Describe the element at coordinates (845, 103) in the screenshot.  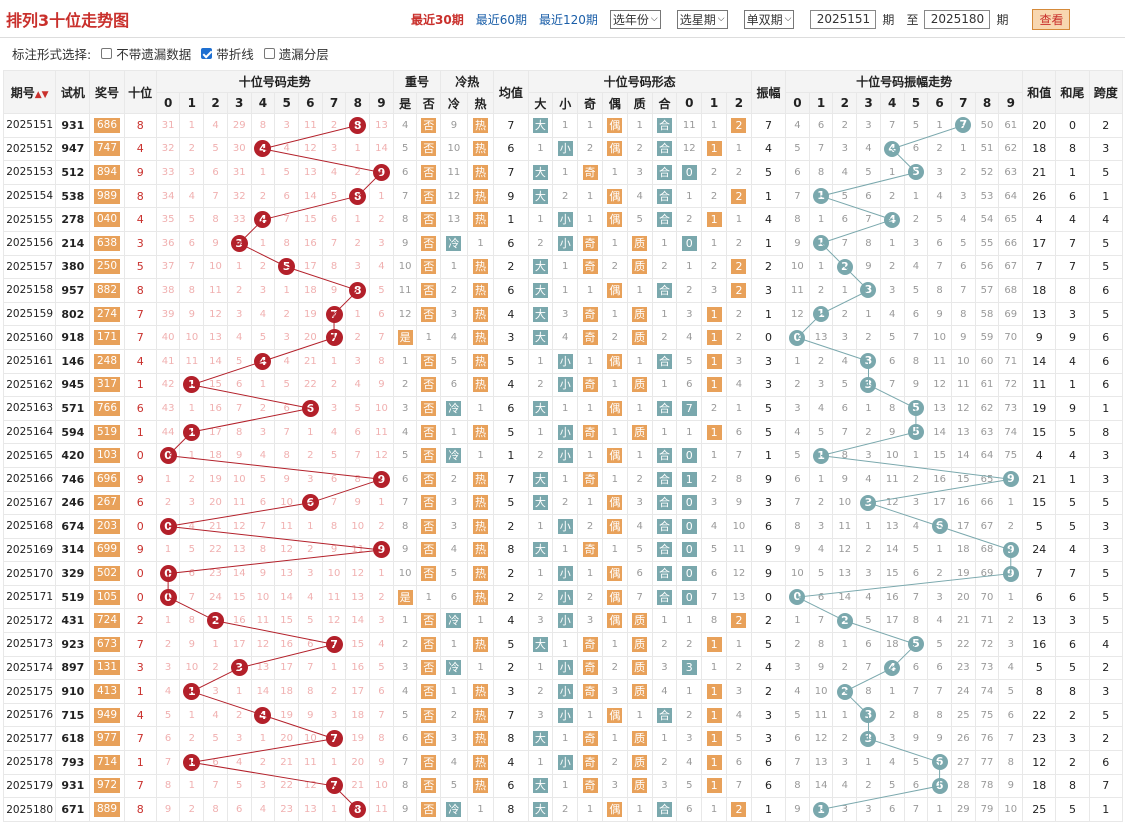
I see `amp-digit-2: 2` at that location.